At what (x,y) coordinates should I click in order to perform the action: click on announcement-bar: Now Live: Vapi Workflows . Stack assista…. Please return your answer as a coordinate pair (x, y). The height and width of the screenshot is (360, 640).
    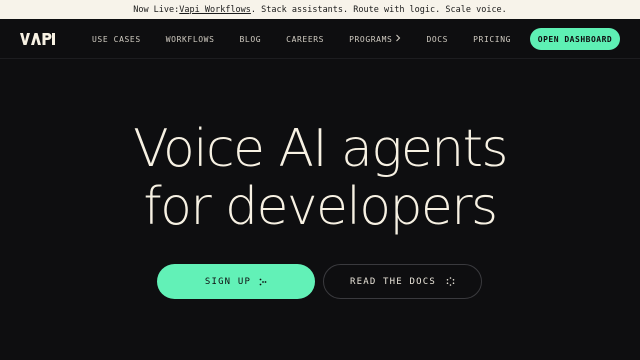
    Looking at the image, I should click on (320, 9).